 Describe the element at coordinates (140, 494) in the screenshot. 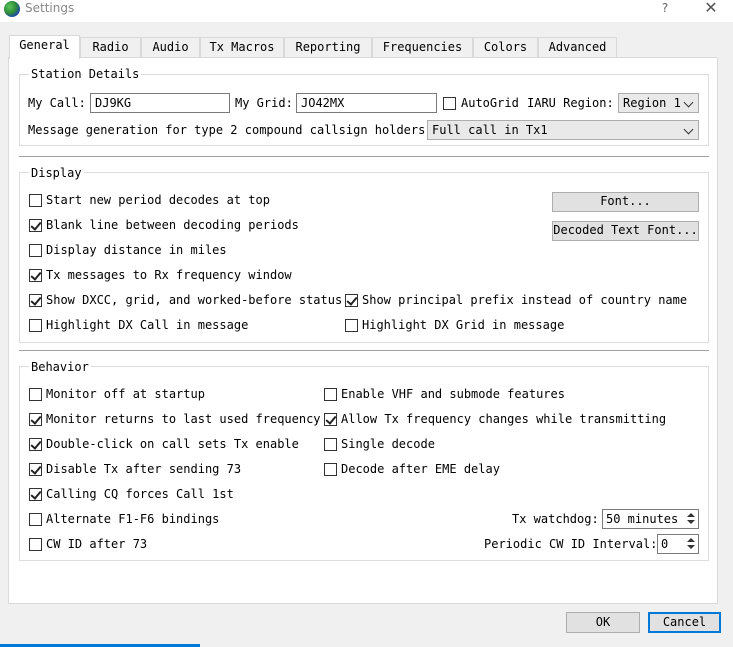

I see `behavior-label-4: Calling CQ forces Call 1st` at that location.